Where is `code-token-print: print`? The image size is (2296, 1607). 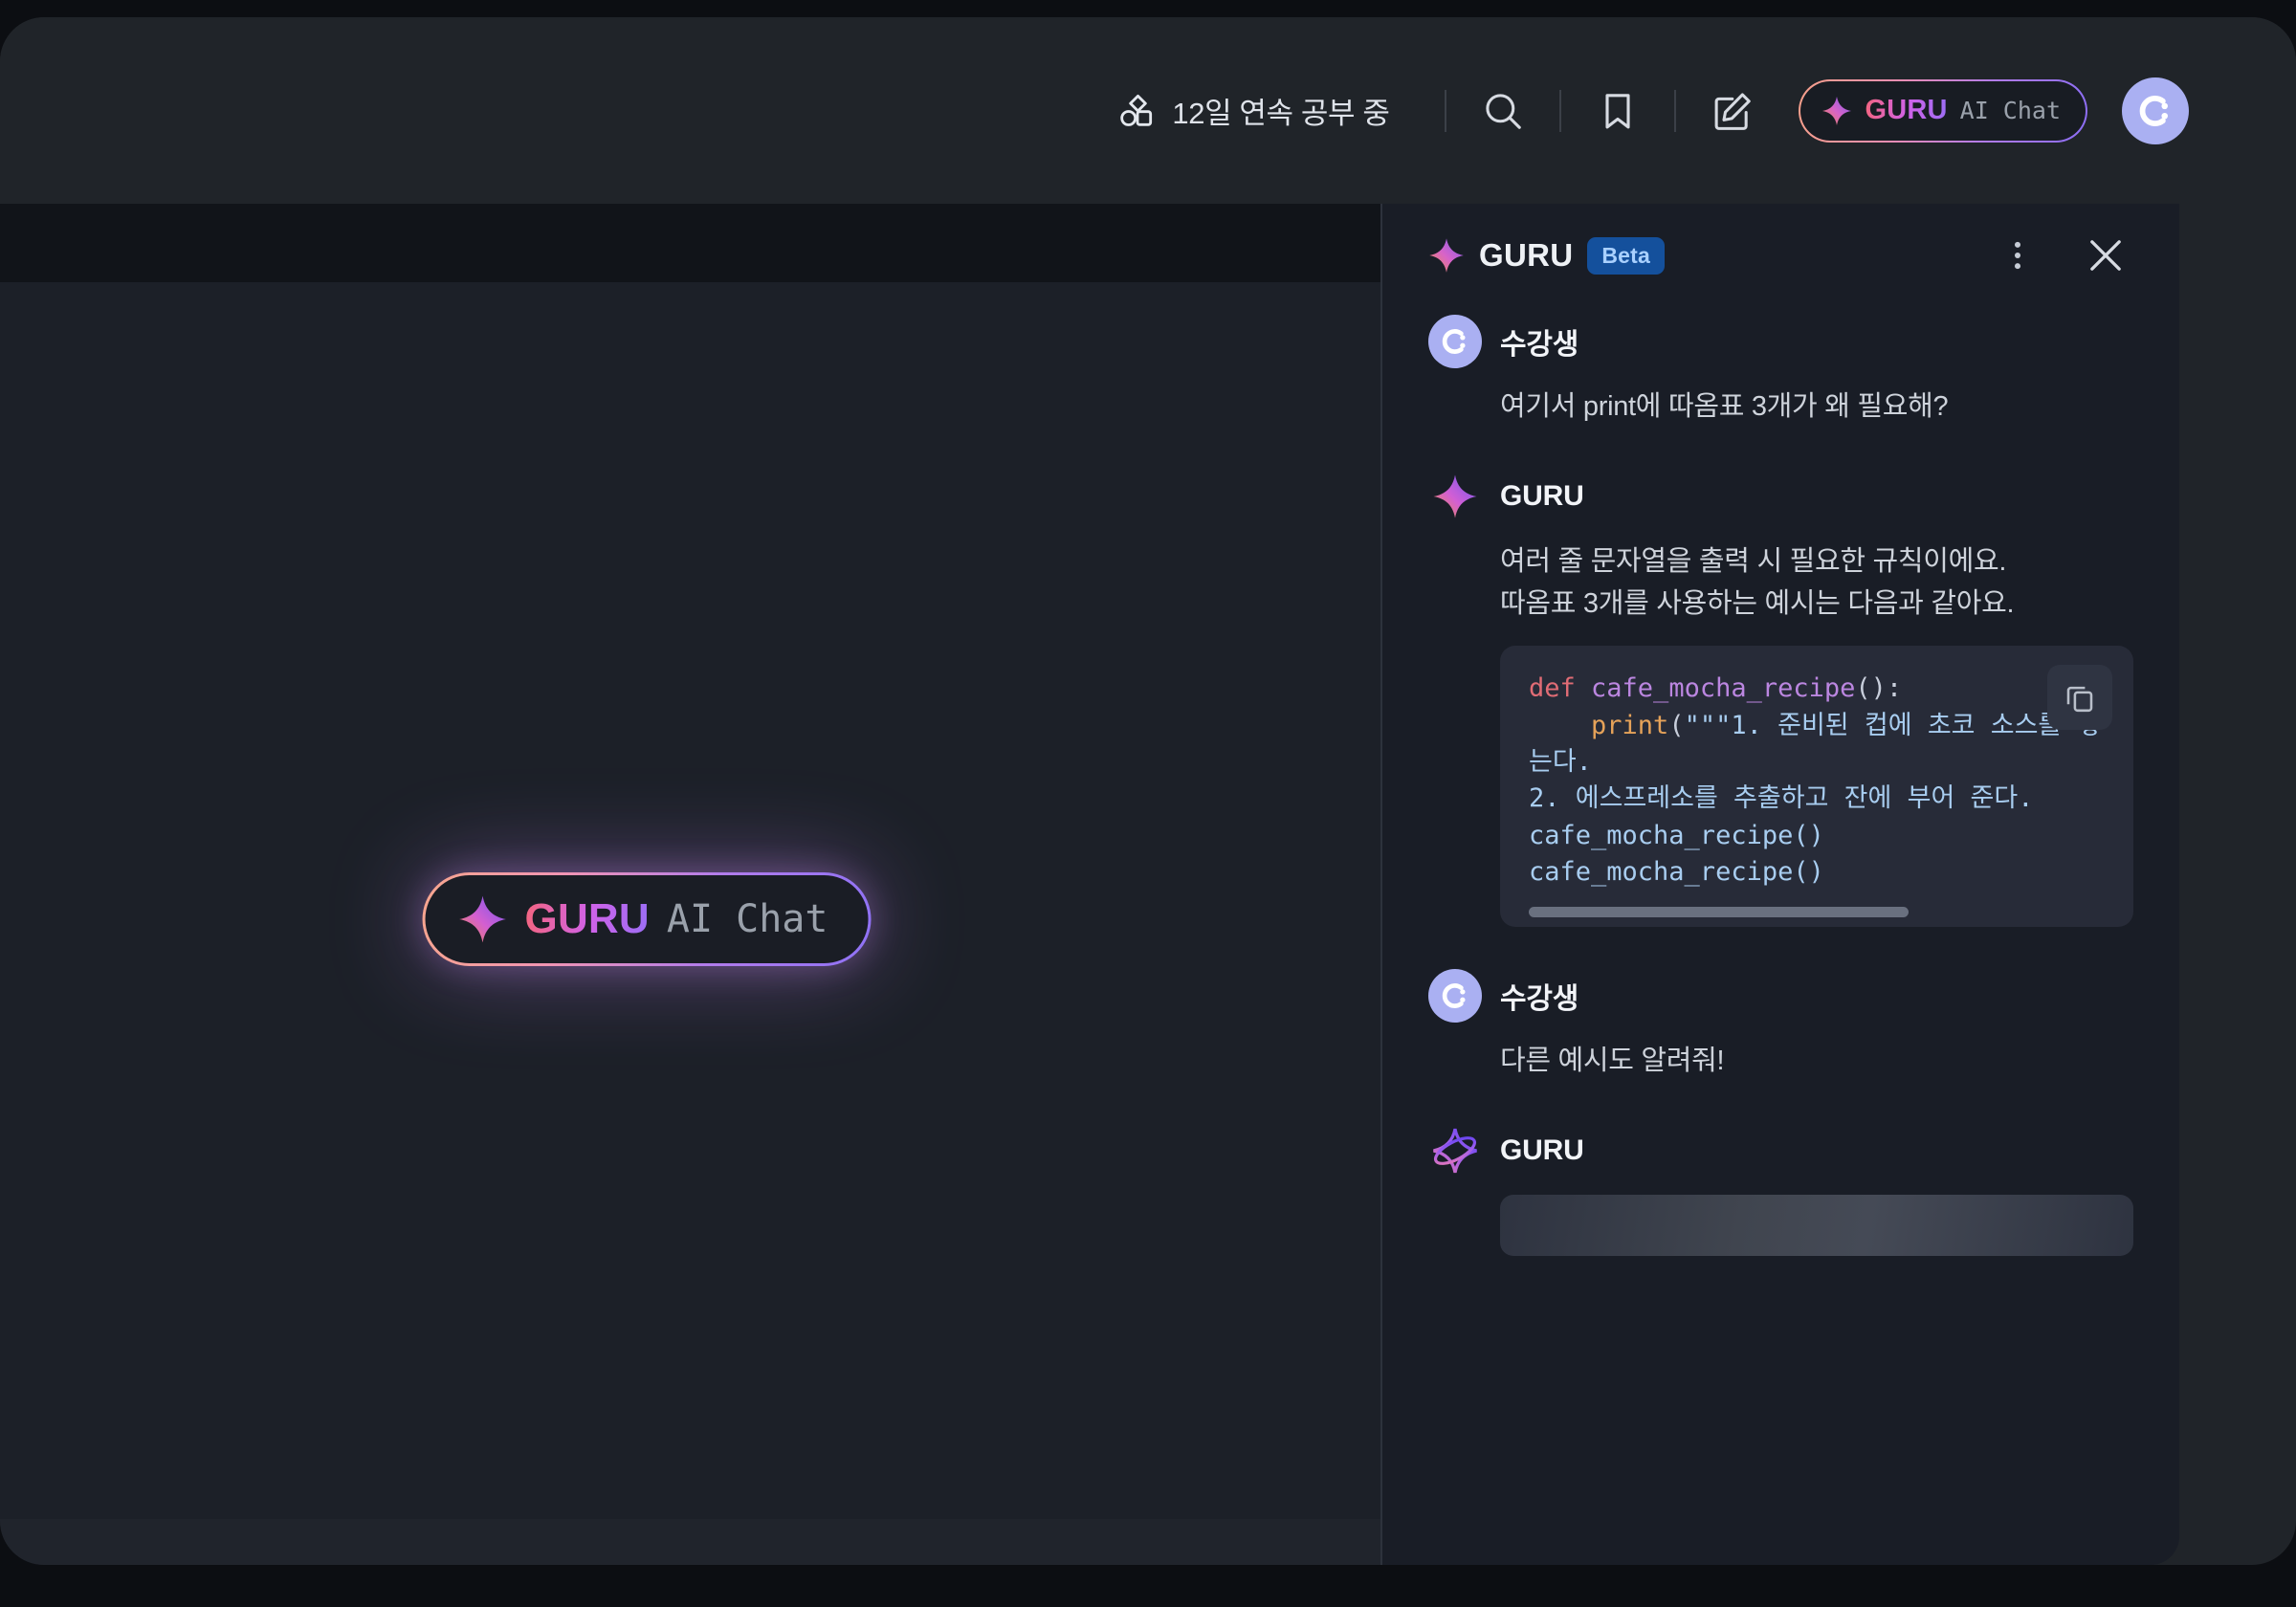 code-token-print: print is located at coordinates (1599, 725).